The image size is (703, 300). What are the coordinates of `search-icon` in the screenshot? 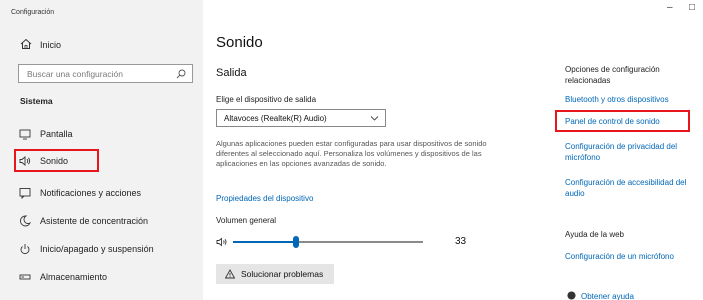 It's located at (181, 74).